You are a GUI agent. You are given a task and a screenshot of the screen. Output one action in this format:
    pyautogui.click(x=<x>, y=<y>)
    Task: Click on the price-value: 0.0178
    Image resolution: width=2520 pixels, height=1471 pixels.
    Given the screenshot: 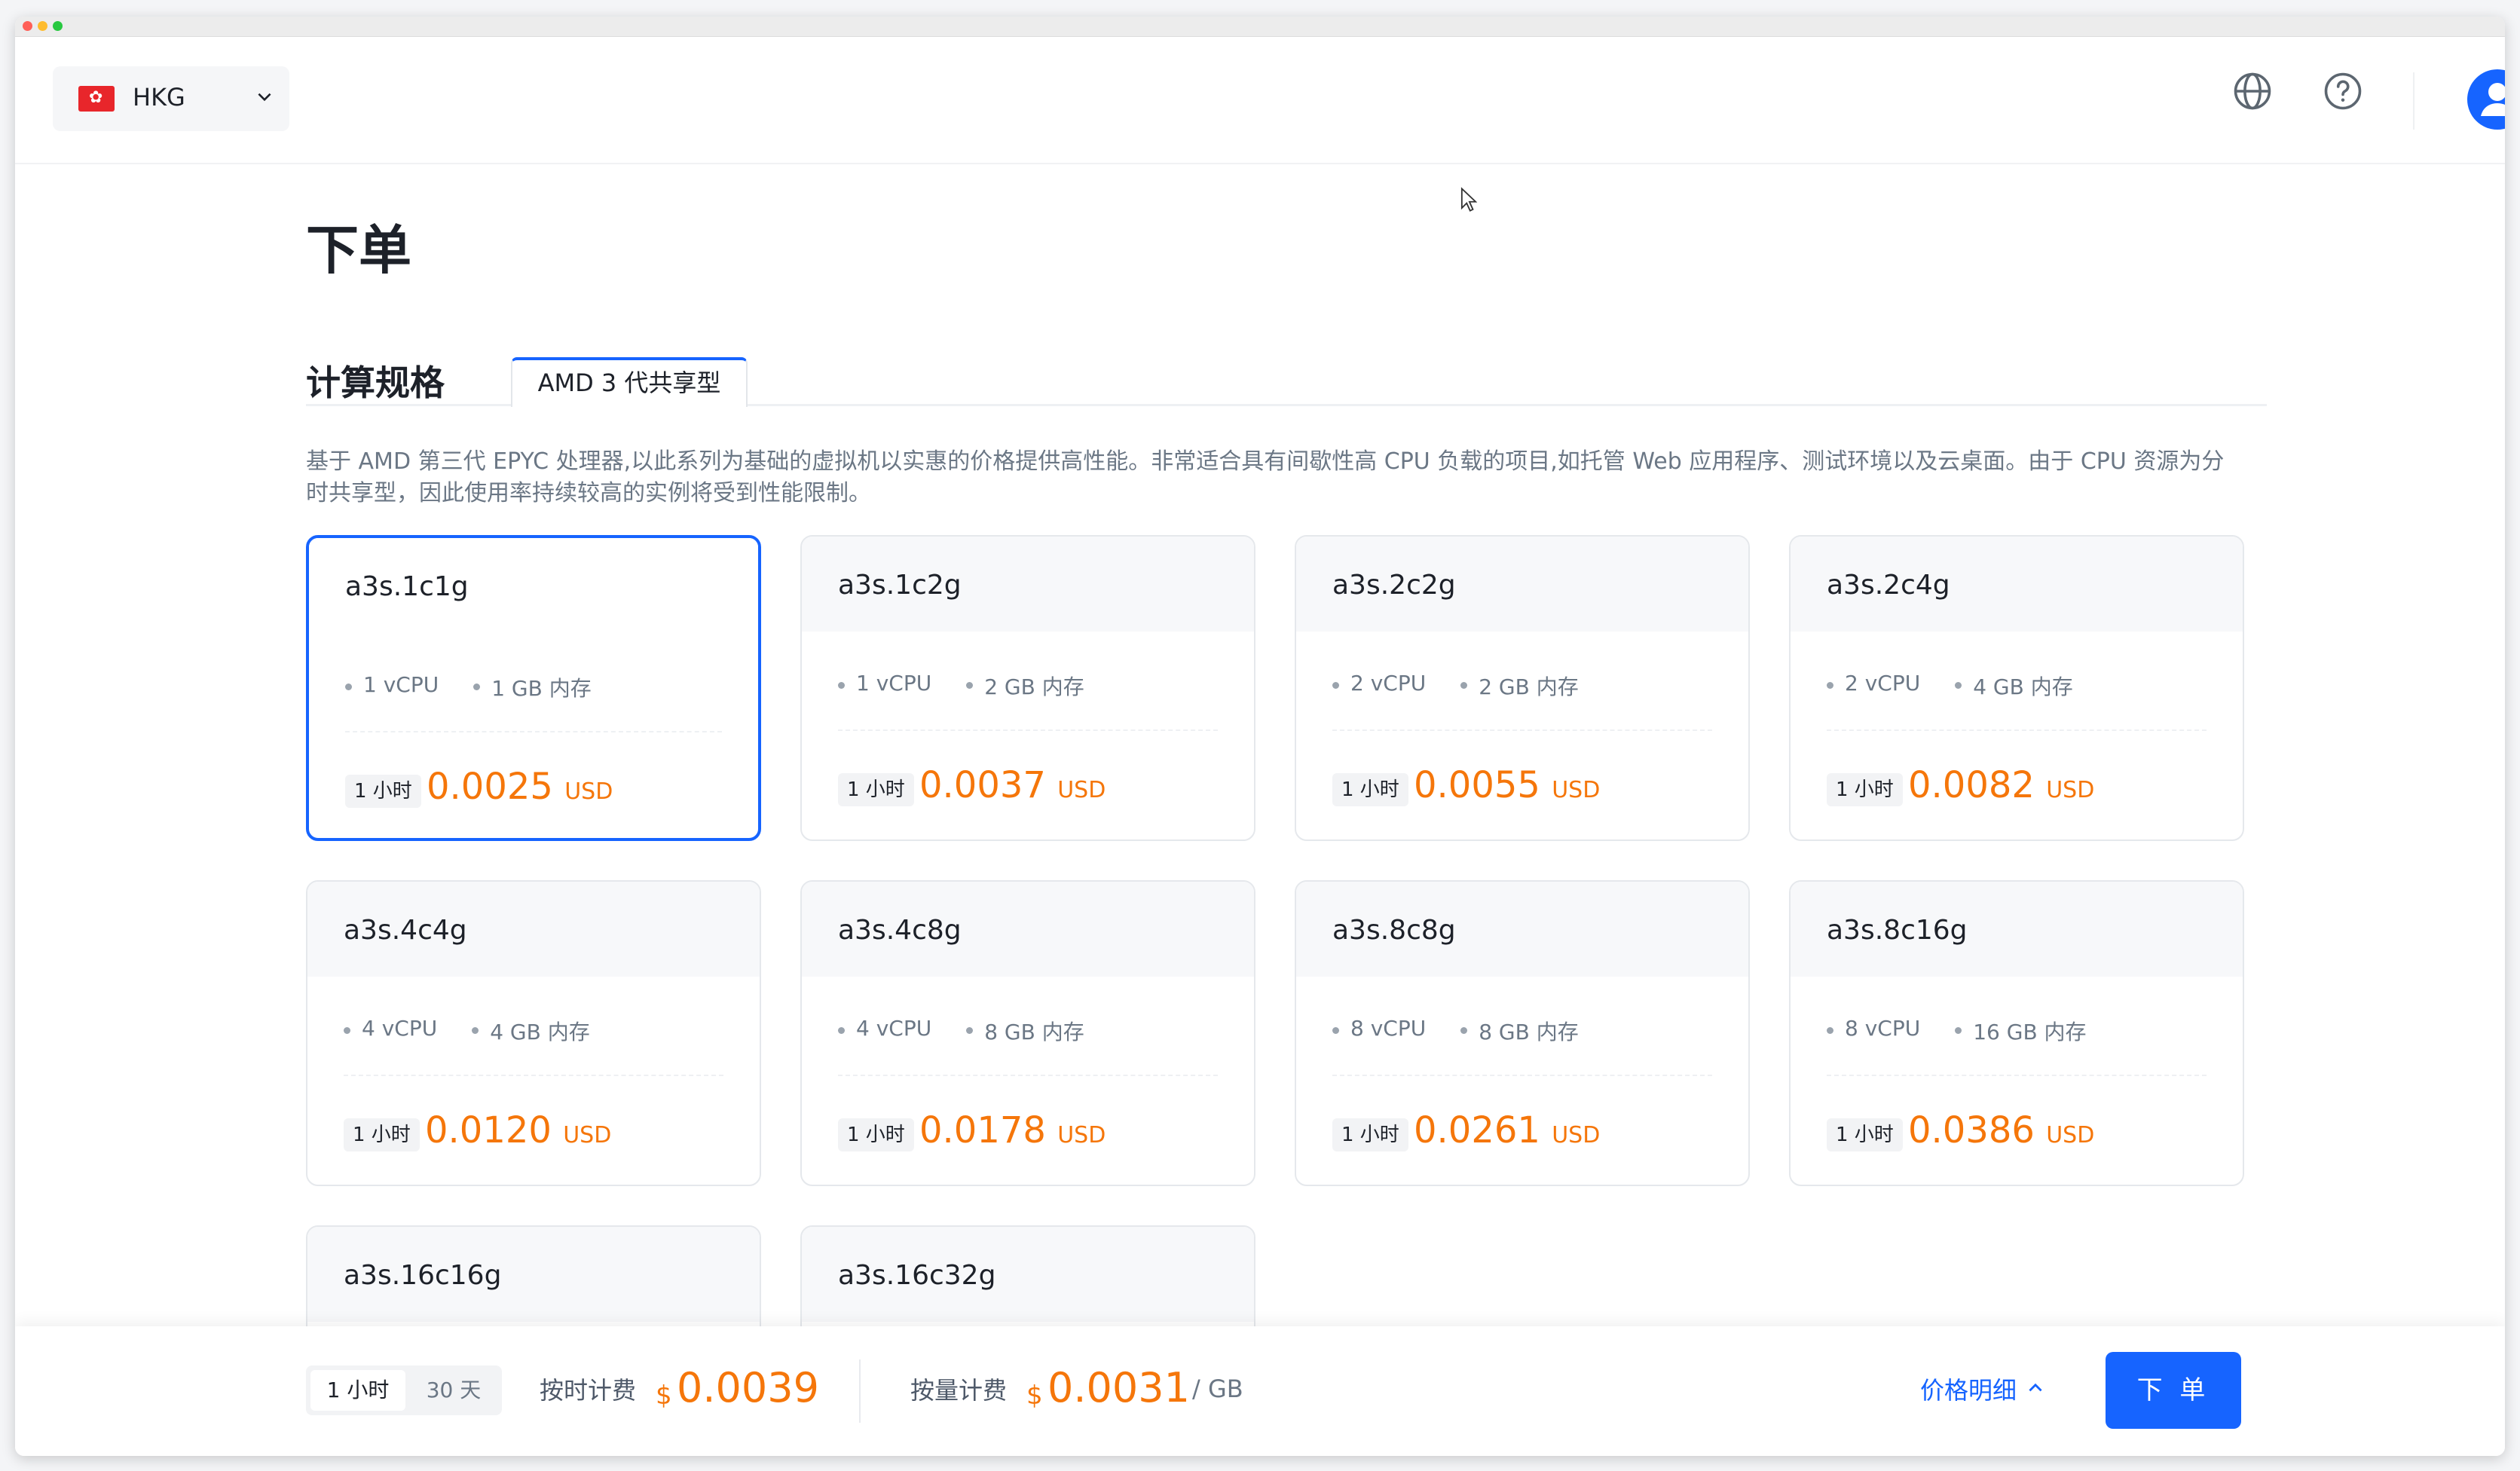 What is the action you would take?
    pyautogui.click(x=982, y=1130)
    